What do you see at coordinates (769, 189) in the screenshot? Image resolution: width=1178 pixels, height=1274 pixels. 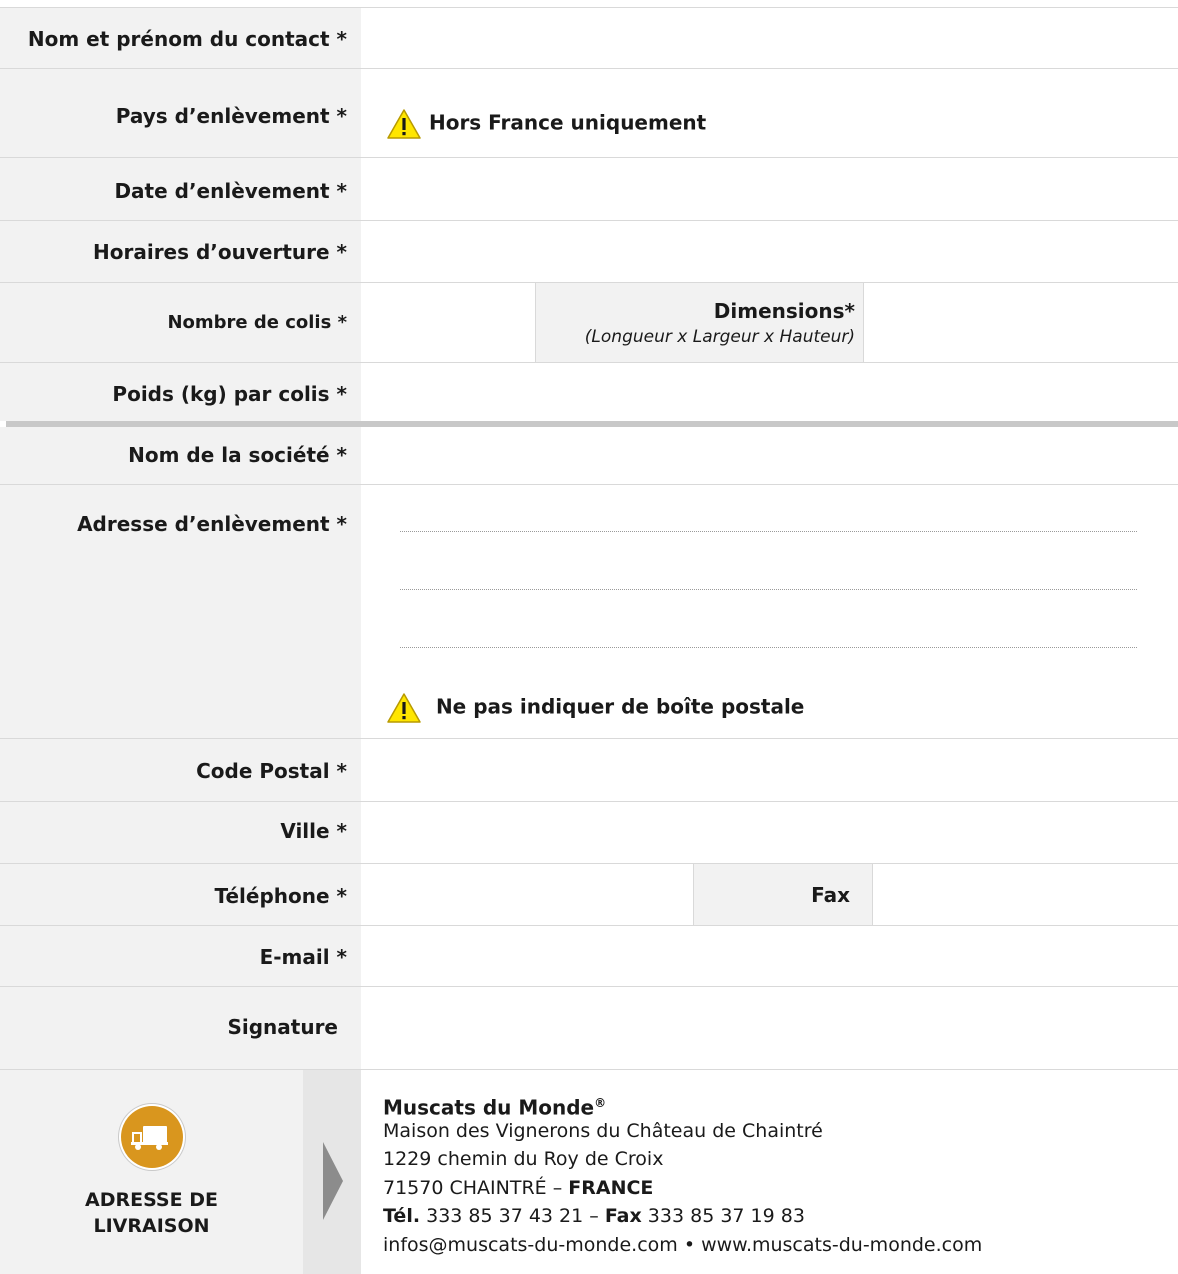 I see `date-field` at bounding box center [769, 189].